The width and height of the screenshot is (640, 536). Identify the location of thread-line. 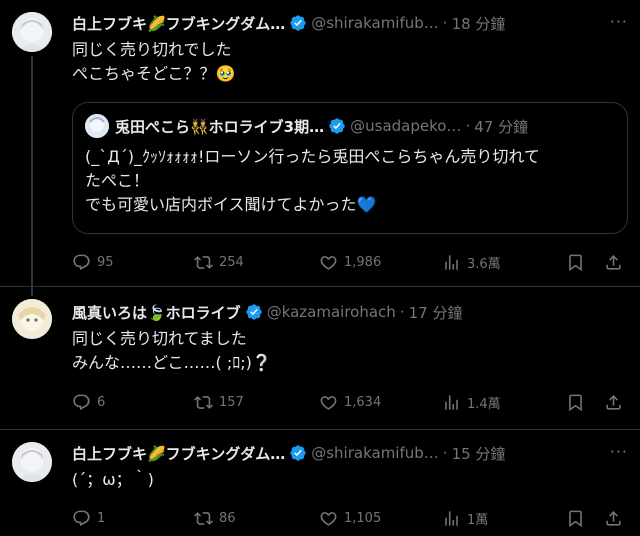
(32, 176).